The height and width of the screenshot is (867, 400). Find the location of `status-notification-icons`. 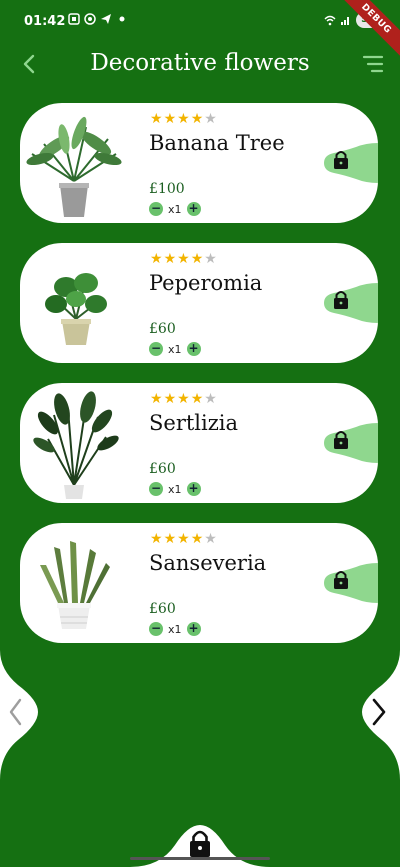

status-notification-icons is located at coordinates (98, 19).